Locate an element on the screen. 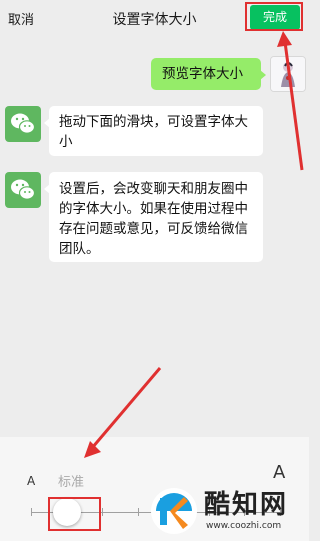  preview-bubble: 预览字体大小 is located at coordinates (208, 74).